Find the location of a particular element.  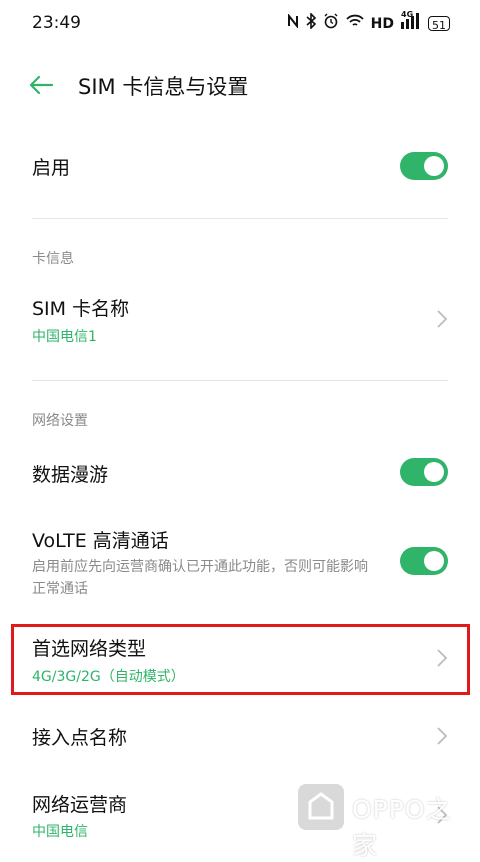

sim-name-value: 中国电信1 is located at coordinates (64, 337).